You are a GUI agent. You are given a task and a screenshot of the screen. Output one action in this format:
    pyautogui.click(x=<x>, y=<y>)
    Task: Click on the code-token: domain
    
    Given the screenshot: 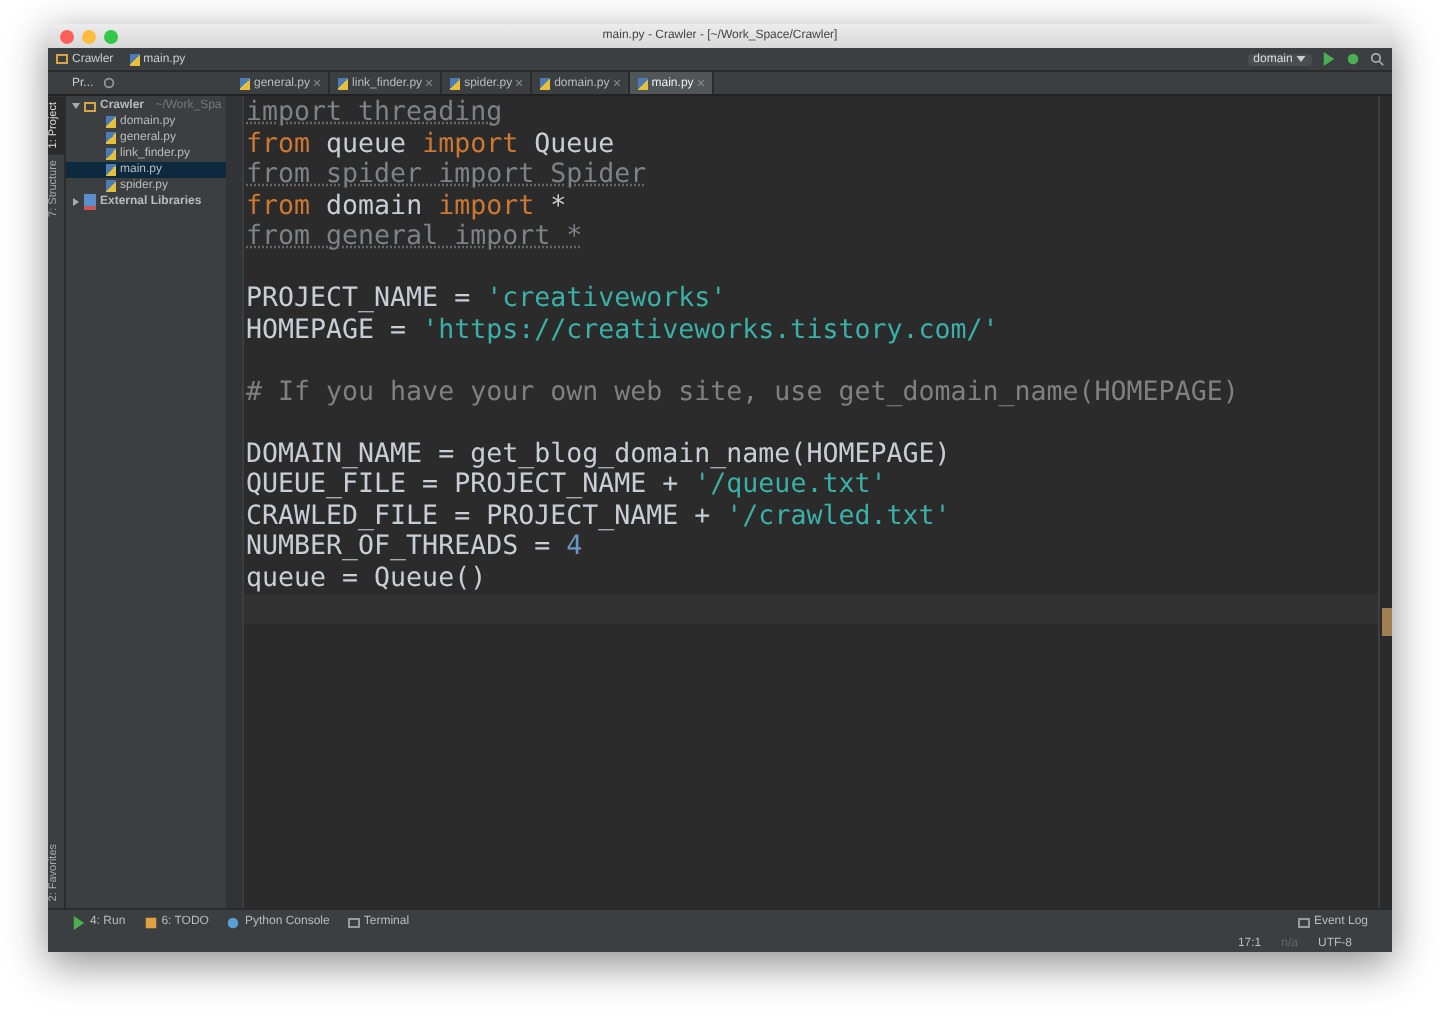 What is the action you would take?
    pyautogui.click(x=374, y=206)
    